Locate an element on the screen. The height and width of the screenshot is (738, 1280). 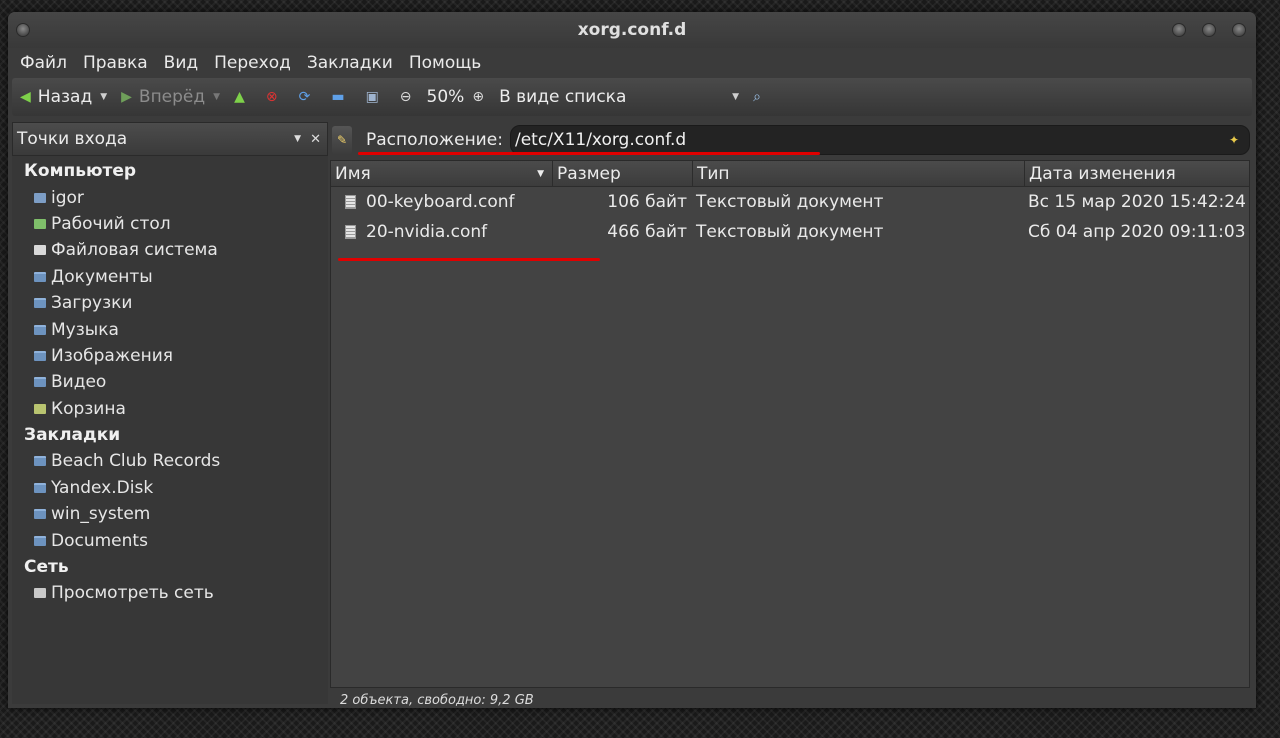
menu-bar: Файл Правка Вид Переход Закладки Помощь is located at coordinates (632, 63).